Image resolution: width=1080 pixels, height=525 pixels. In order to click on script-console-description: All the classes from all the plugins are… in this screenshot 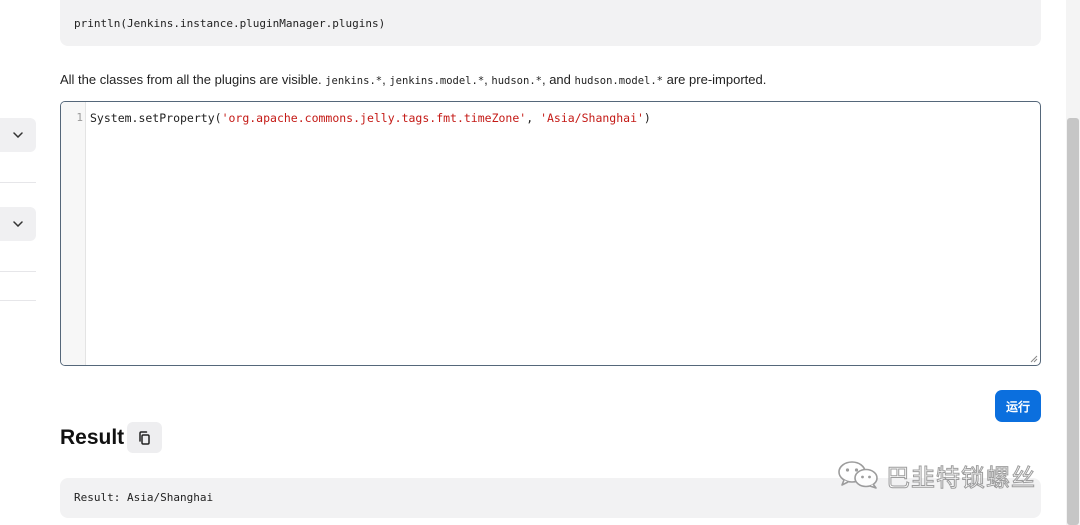, I will do `click(413, 79)`.